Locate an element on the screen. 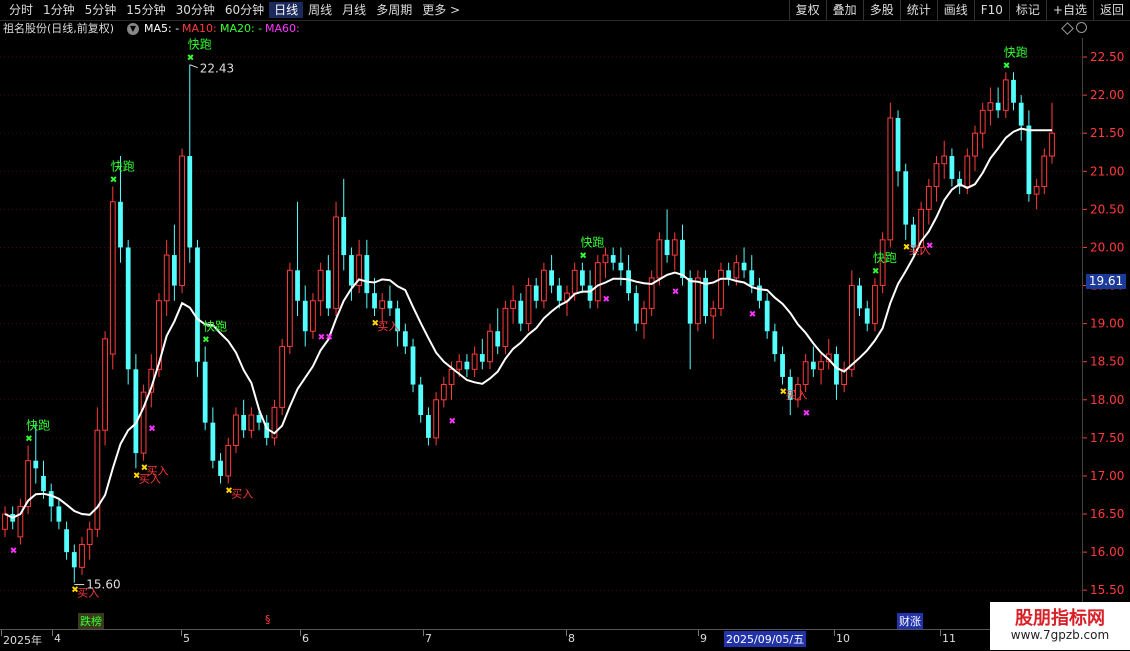 The width and height of the screenshot is (1130, 651). tab-period-6: 日线 is located at coordinates (286, 10).